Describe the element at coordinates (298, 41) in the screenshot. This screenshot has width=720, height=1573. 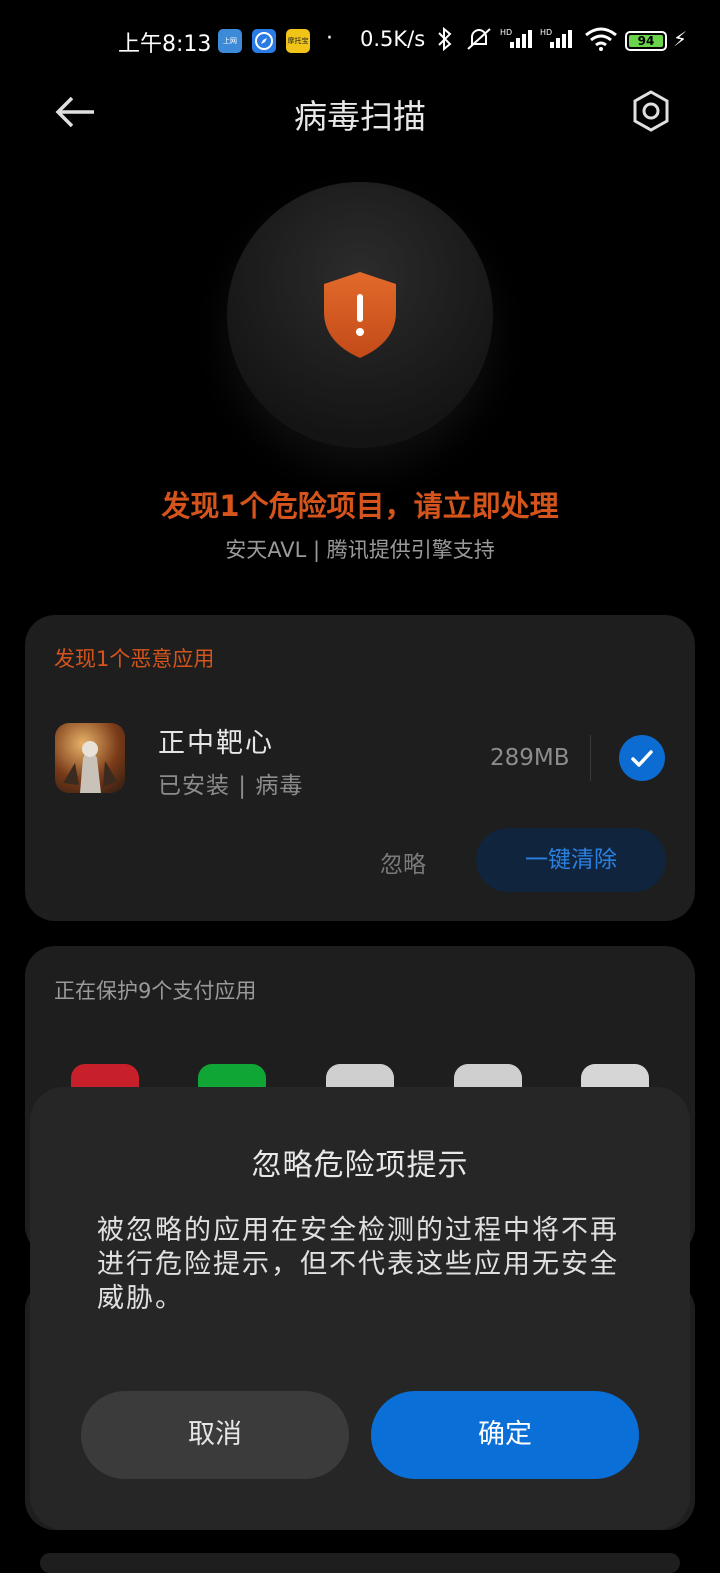
I see `yellow-app-icon: 摩托宝` at that location.